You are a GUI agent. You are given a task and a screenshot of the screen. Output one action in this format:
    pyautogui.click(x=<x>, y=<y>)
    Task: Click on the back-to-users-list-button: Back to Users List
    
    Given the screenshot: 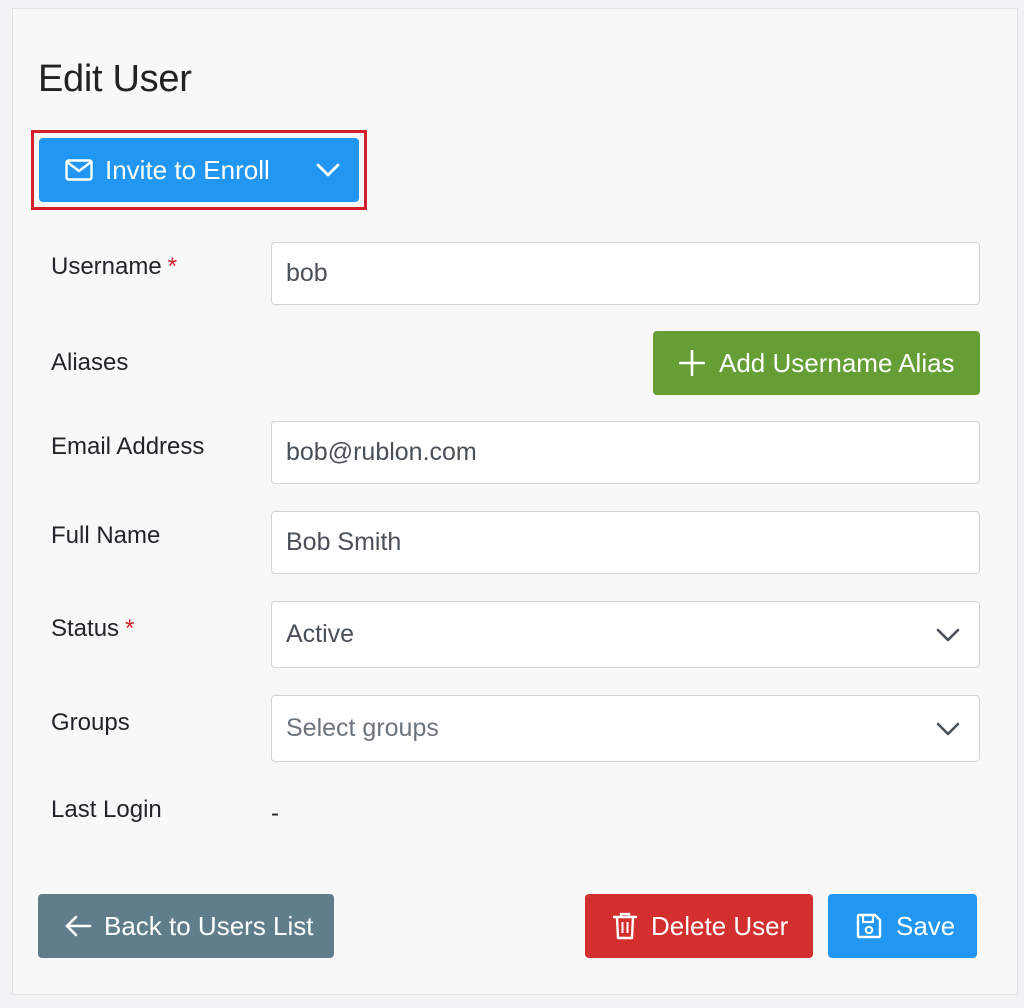 What is the action you would take?
    pyautogui.click(x=186, y=926)
    